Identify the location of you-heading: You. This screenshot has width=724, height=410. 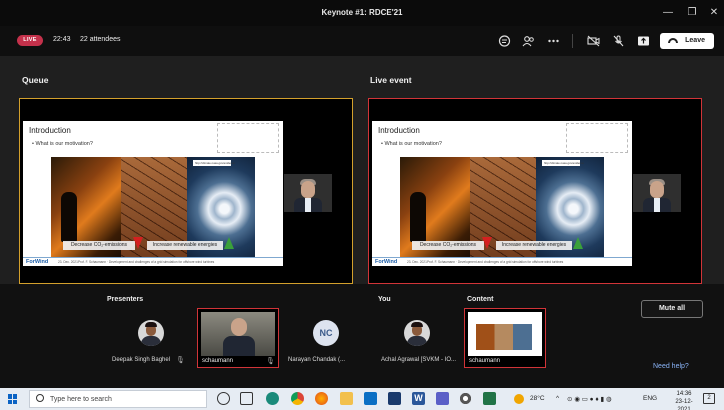
(384, 299).